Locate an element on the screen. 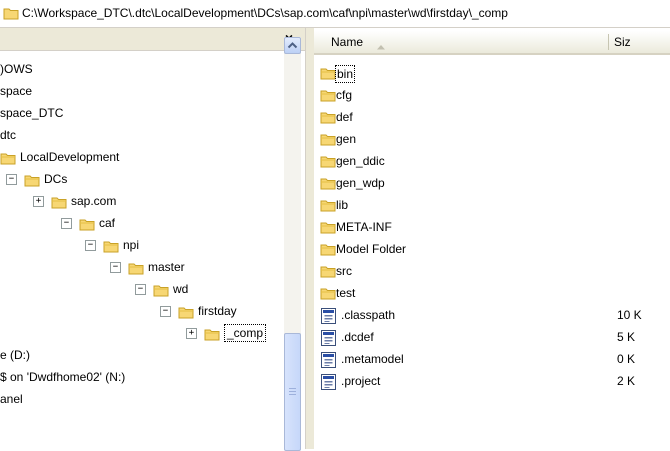 This screenshot has height=451, width=670. file-row: src is located at coordinates (495, 273).